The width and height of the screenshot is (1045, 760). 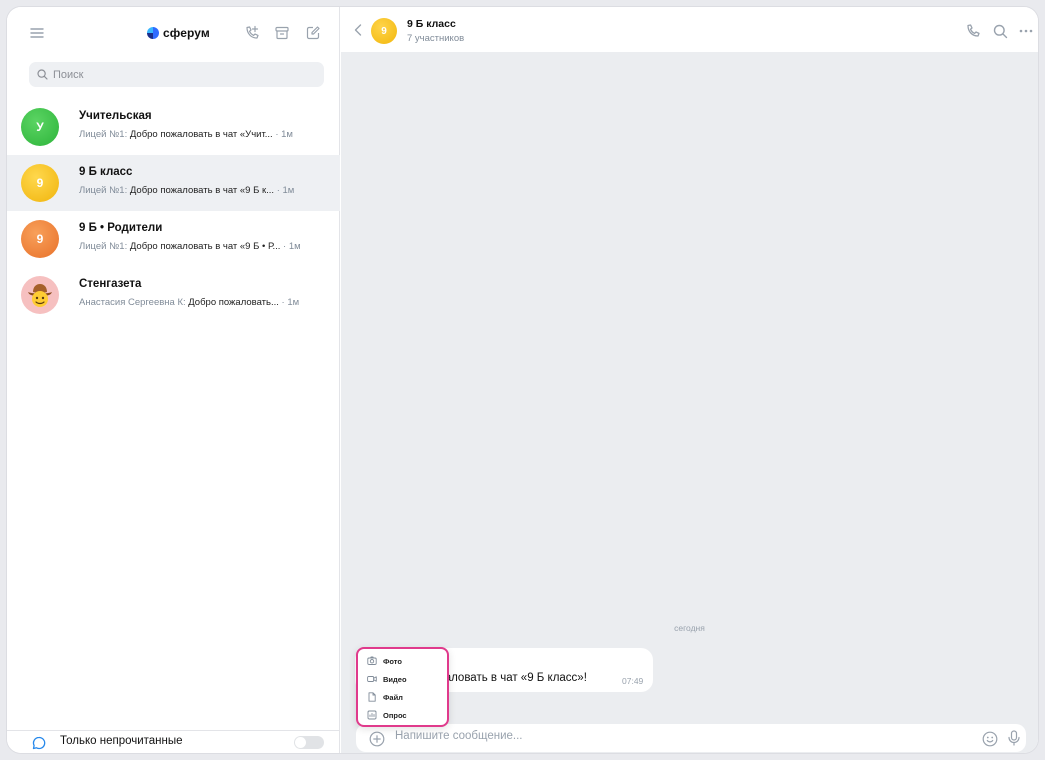 What do you see at coordinates (115, 116) in the screenshot?
I see `chat-name: Учительская` at bounding box center [115, 116].